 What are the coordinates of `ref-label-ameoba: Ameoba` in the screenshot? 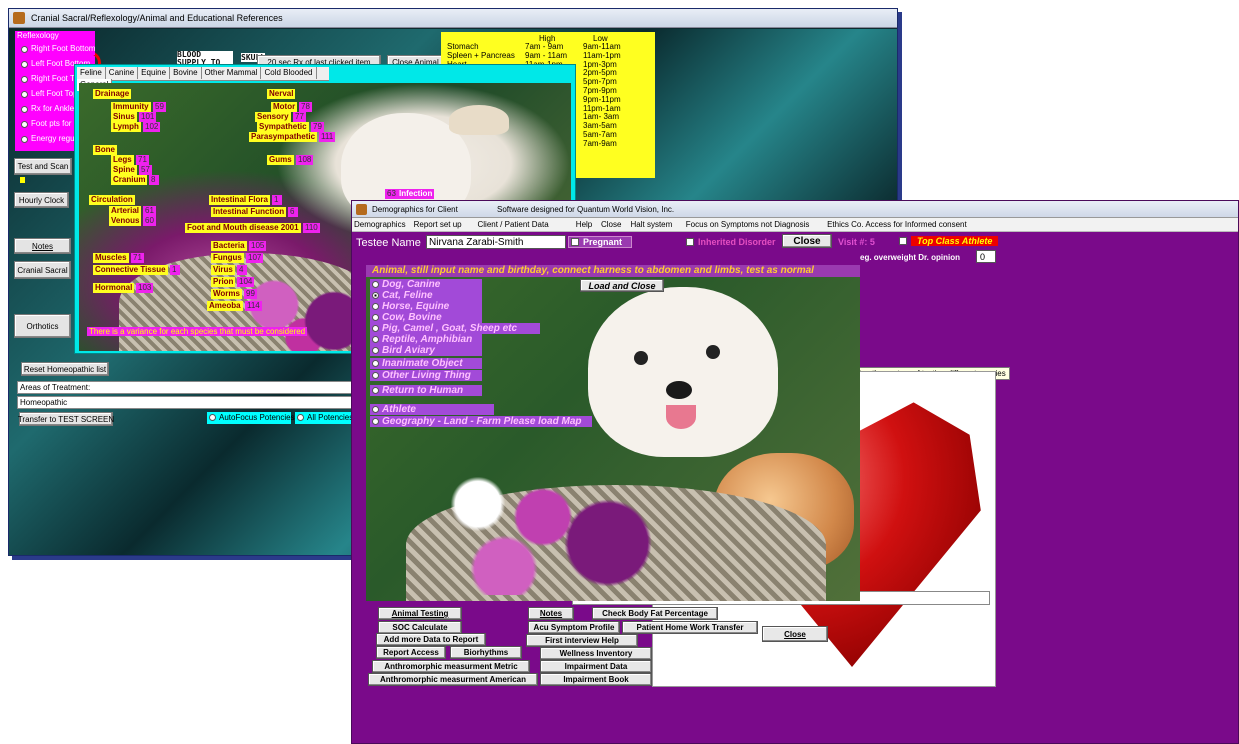 It's located at (225, 306).